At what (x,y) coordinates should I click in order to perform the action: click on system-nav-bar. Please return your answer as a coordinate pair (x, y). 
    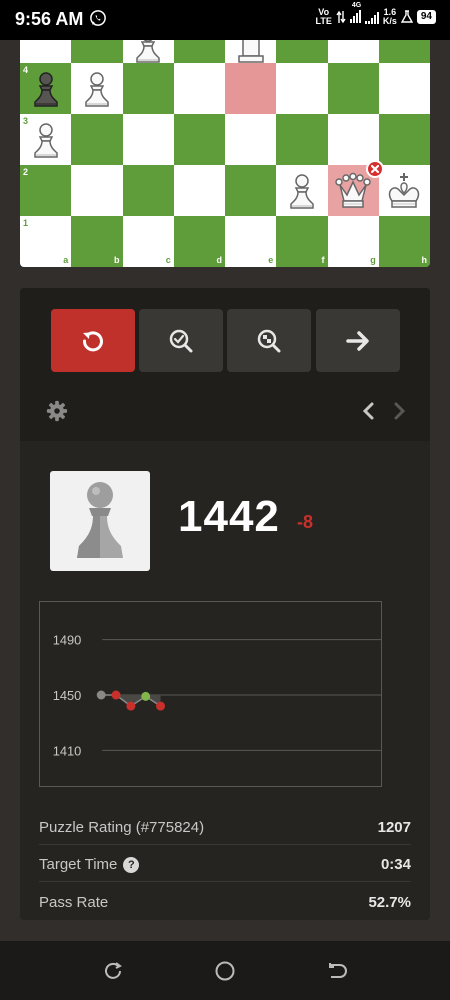
    Looking at the image, I should click on (225, 970).